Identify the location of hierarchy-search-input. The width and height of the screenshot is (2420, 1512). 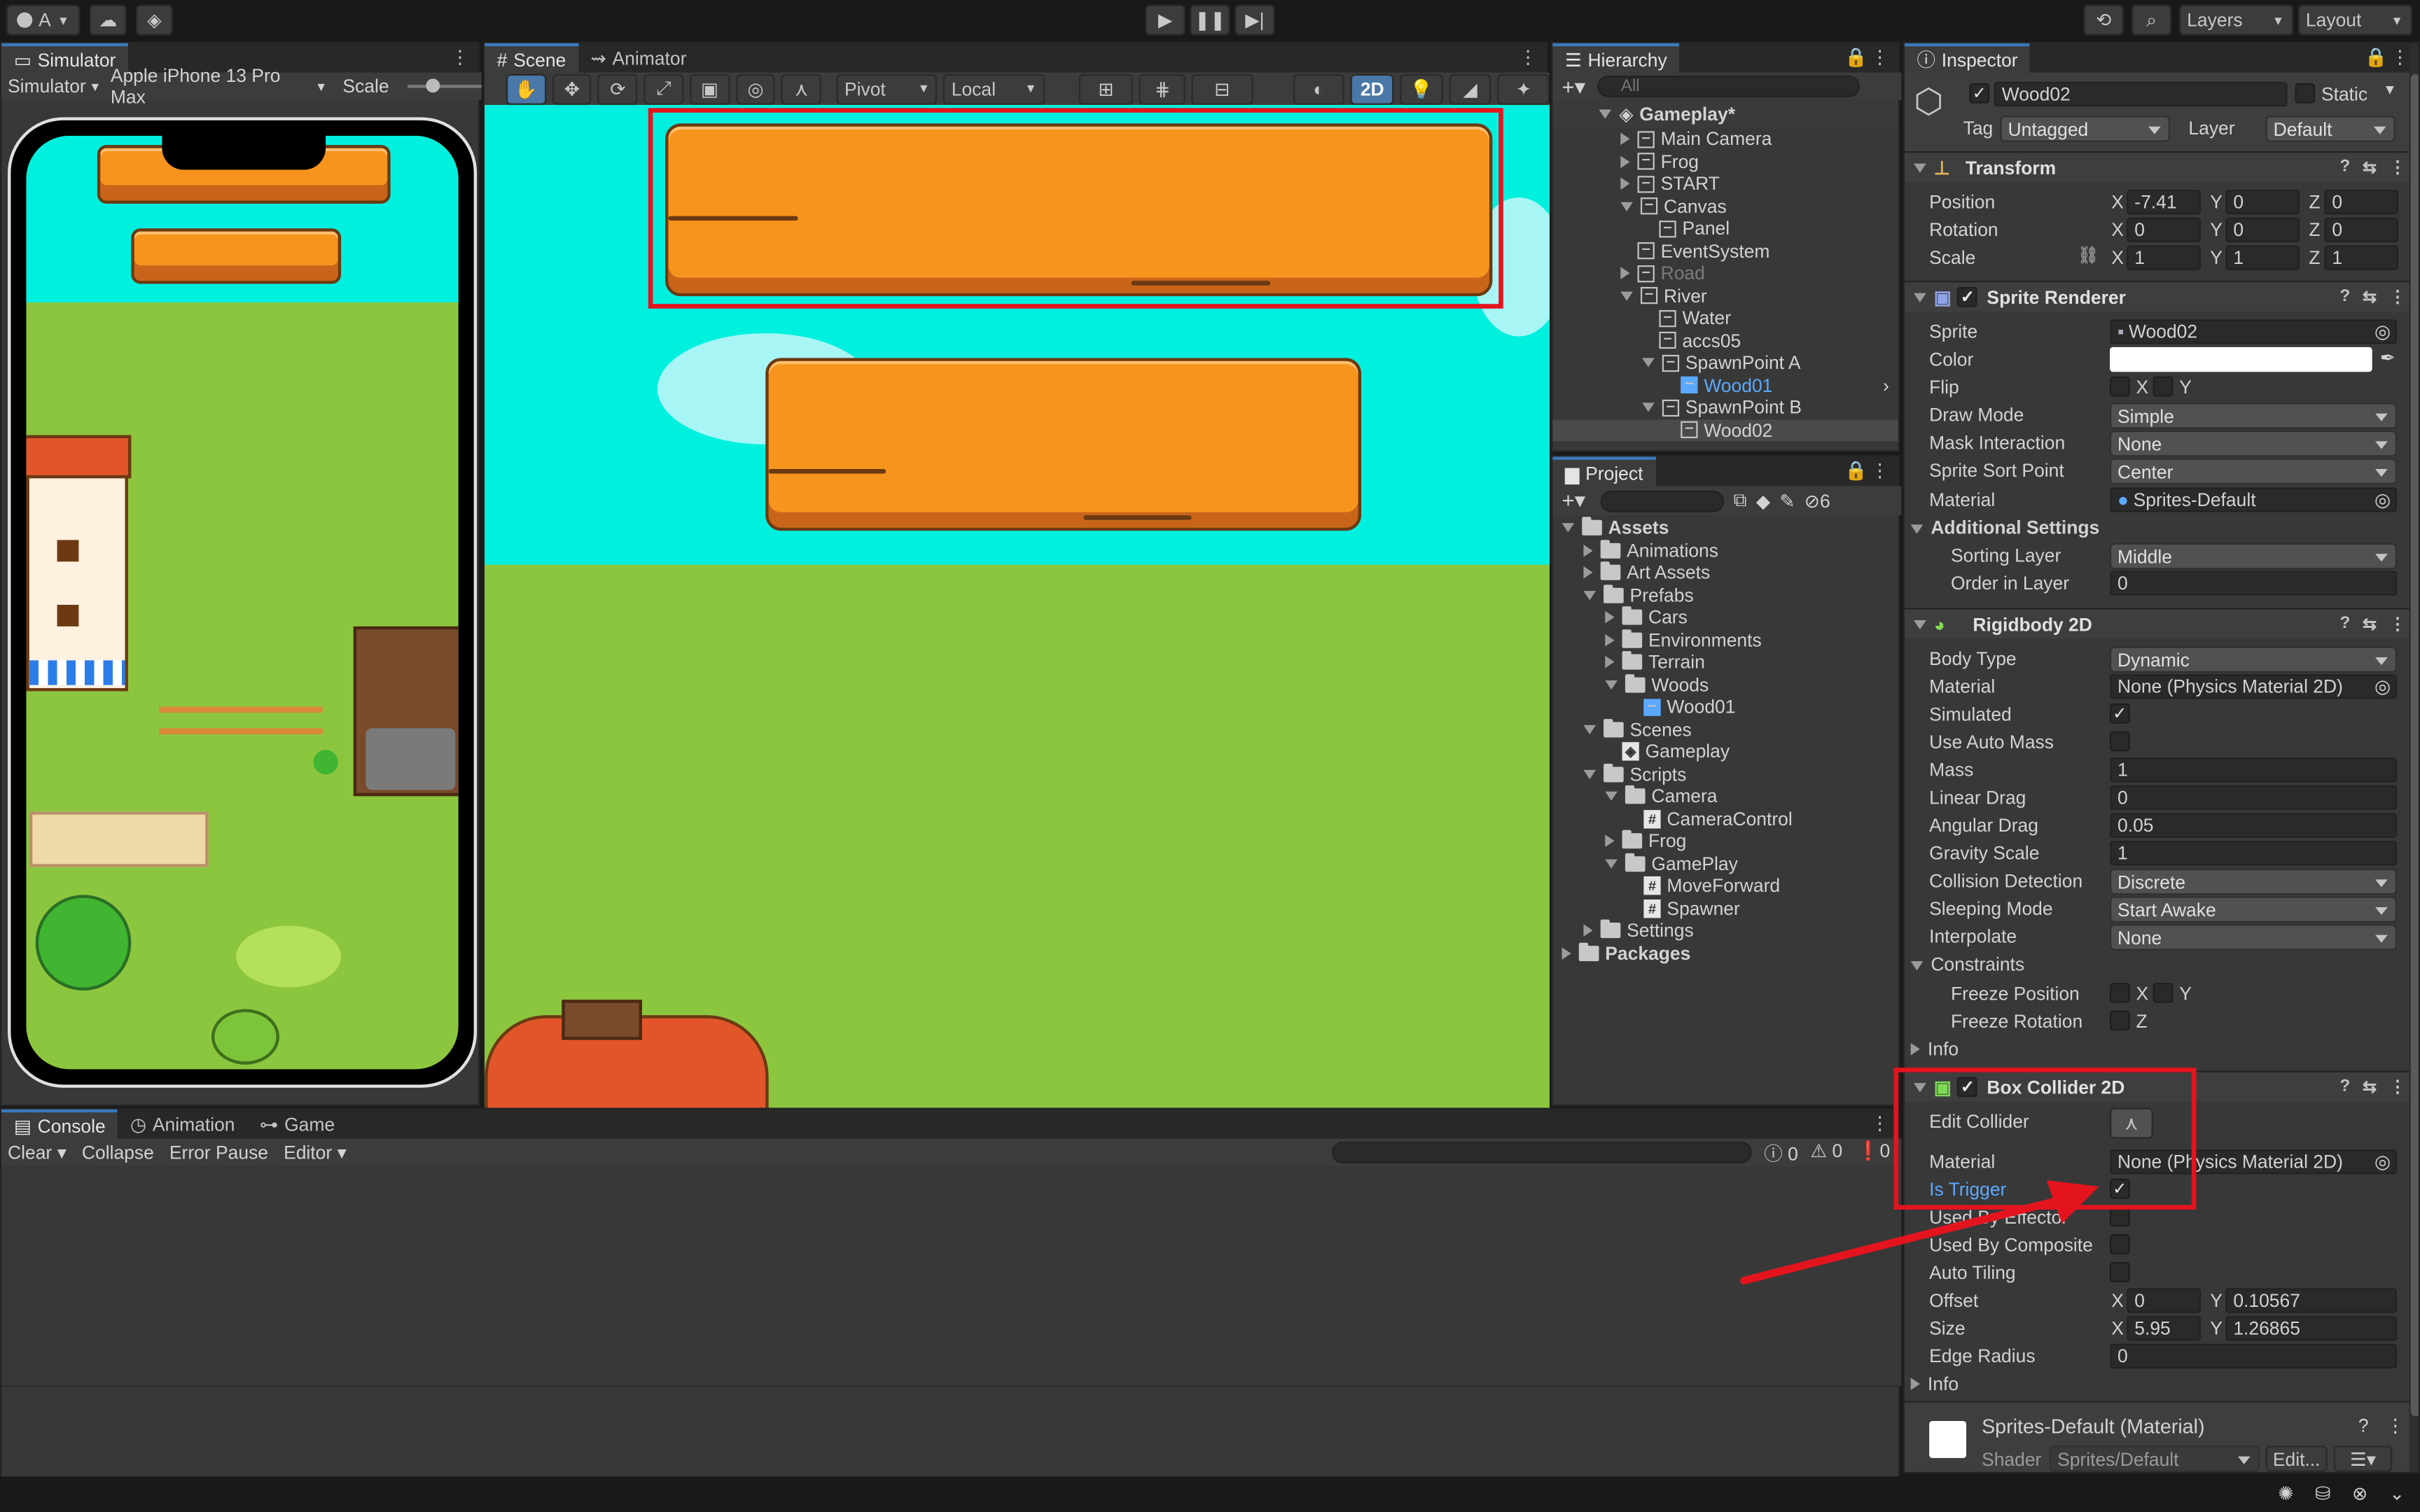
(1729, 86).